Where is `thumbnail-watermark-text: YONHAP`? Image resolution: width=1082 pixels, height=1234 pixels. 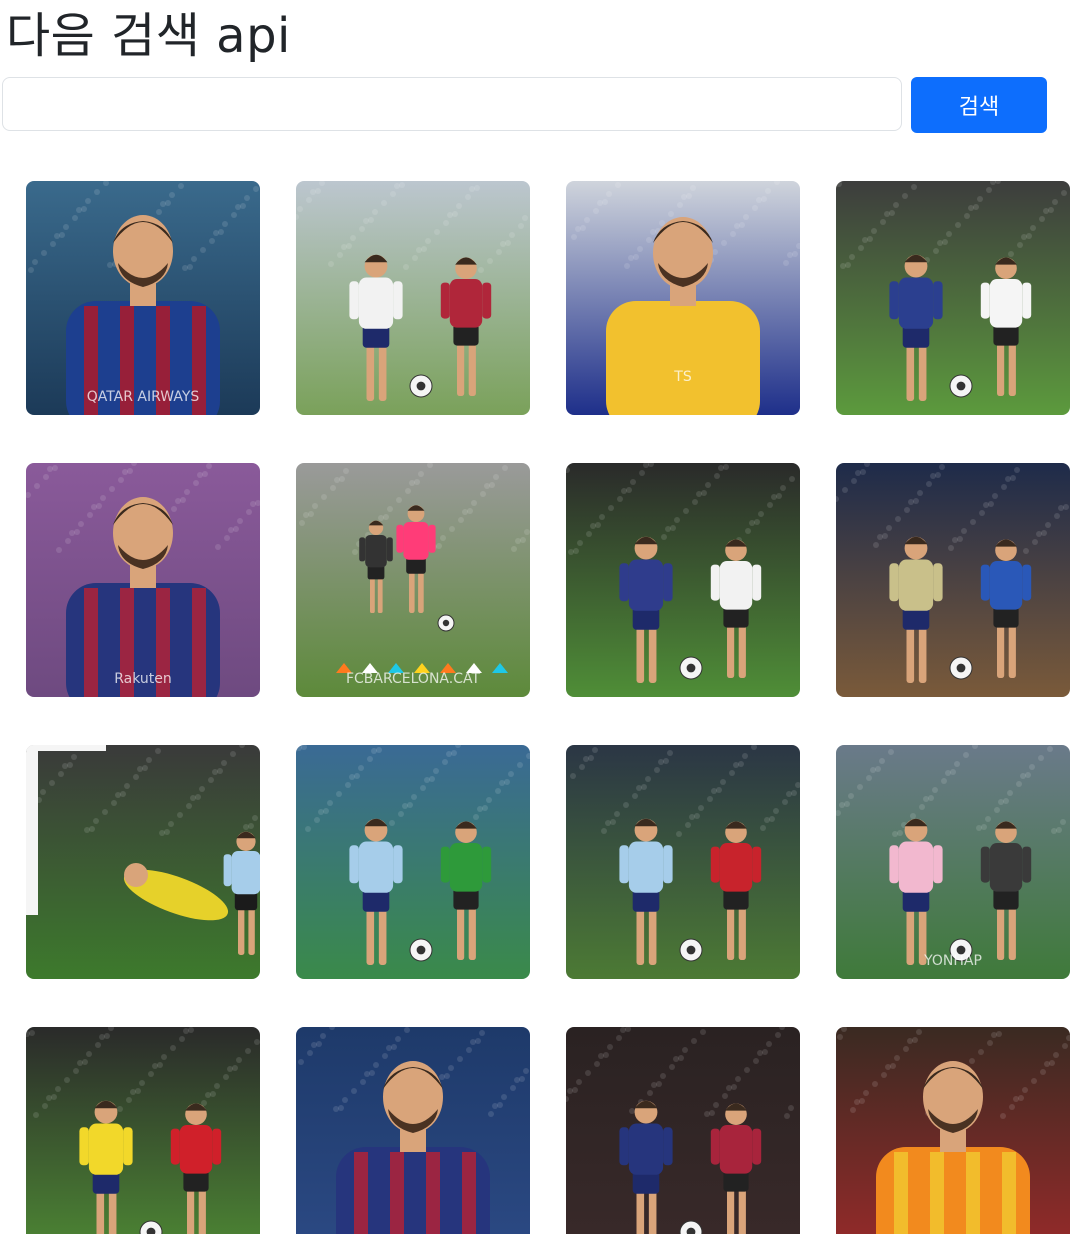 thumbnail-watermark-text: YONHAP is located at coordinates (952, 961).